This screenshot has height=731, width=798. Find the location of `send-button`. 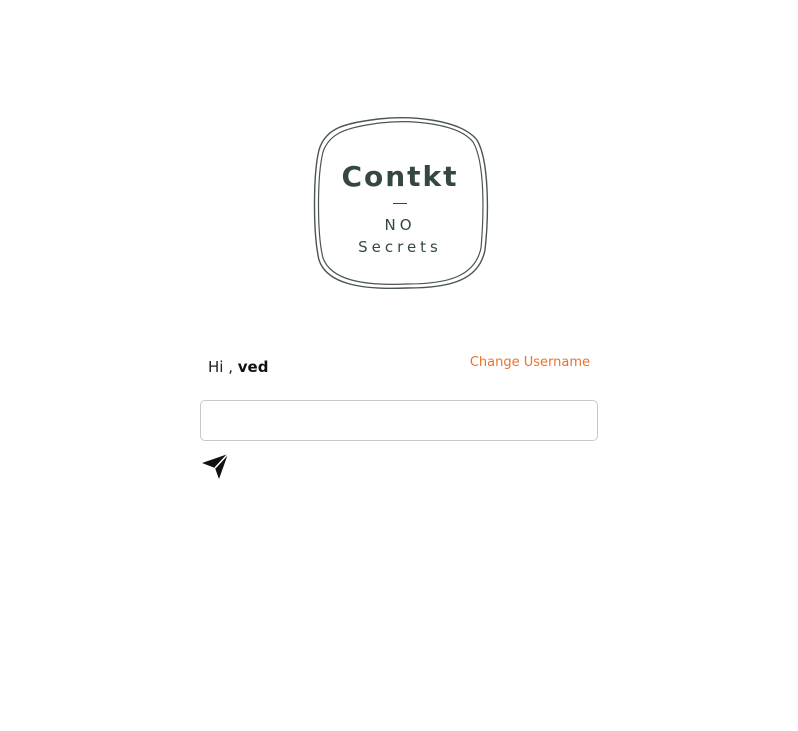

send-button is located at coordinates (216, 466).